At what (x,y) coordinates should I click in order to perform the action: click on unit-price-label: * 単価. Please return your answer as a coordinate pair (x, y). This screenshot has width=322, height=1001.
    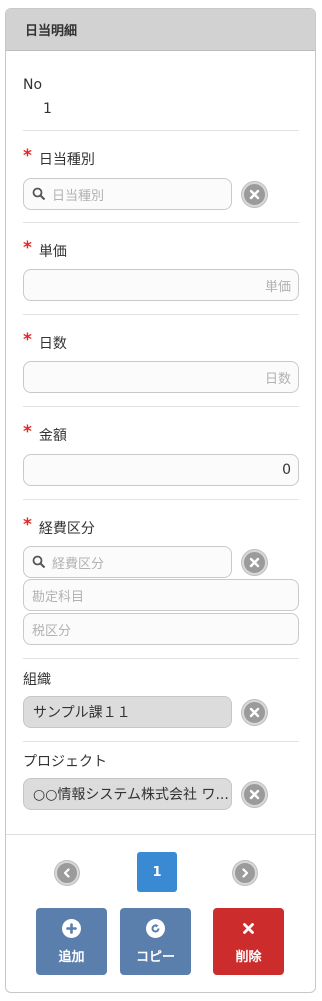
    Looking at the image, I should click on (45, 248).